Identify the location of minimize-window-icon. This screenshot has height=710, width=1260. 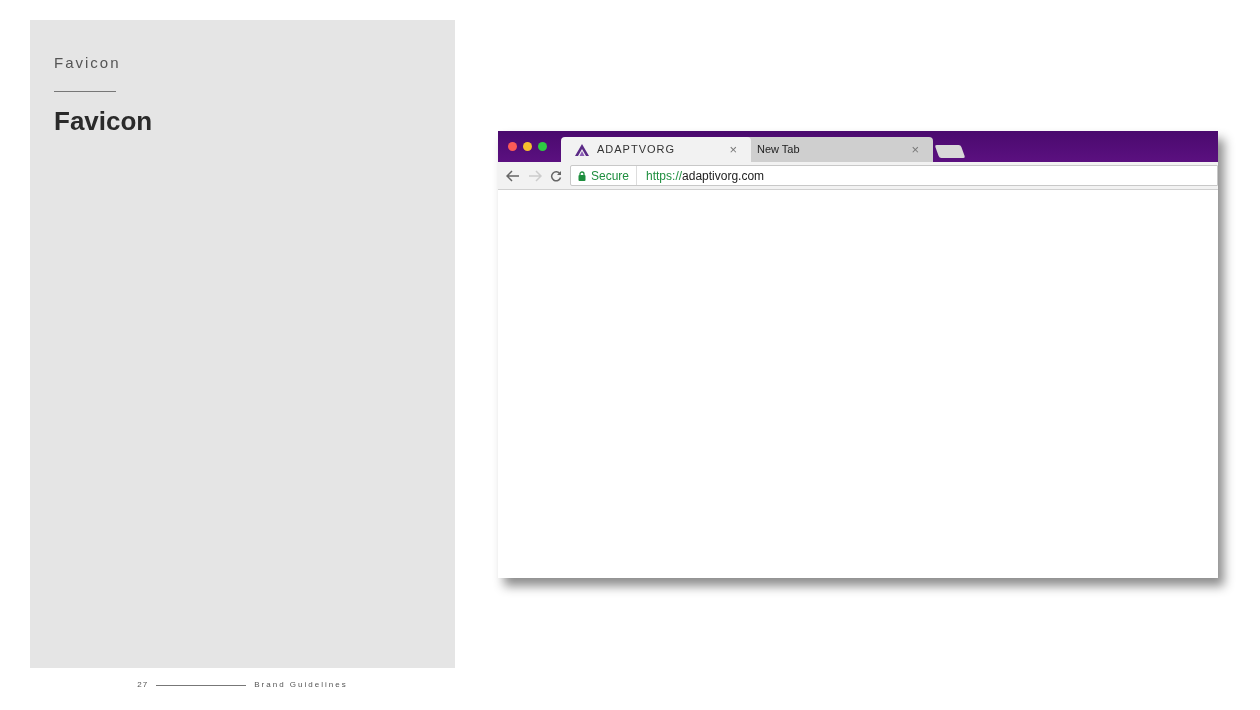
(527, 146).